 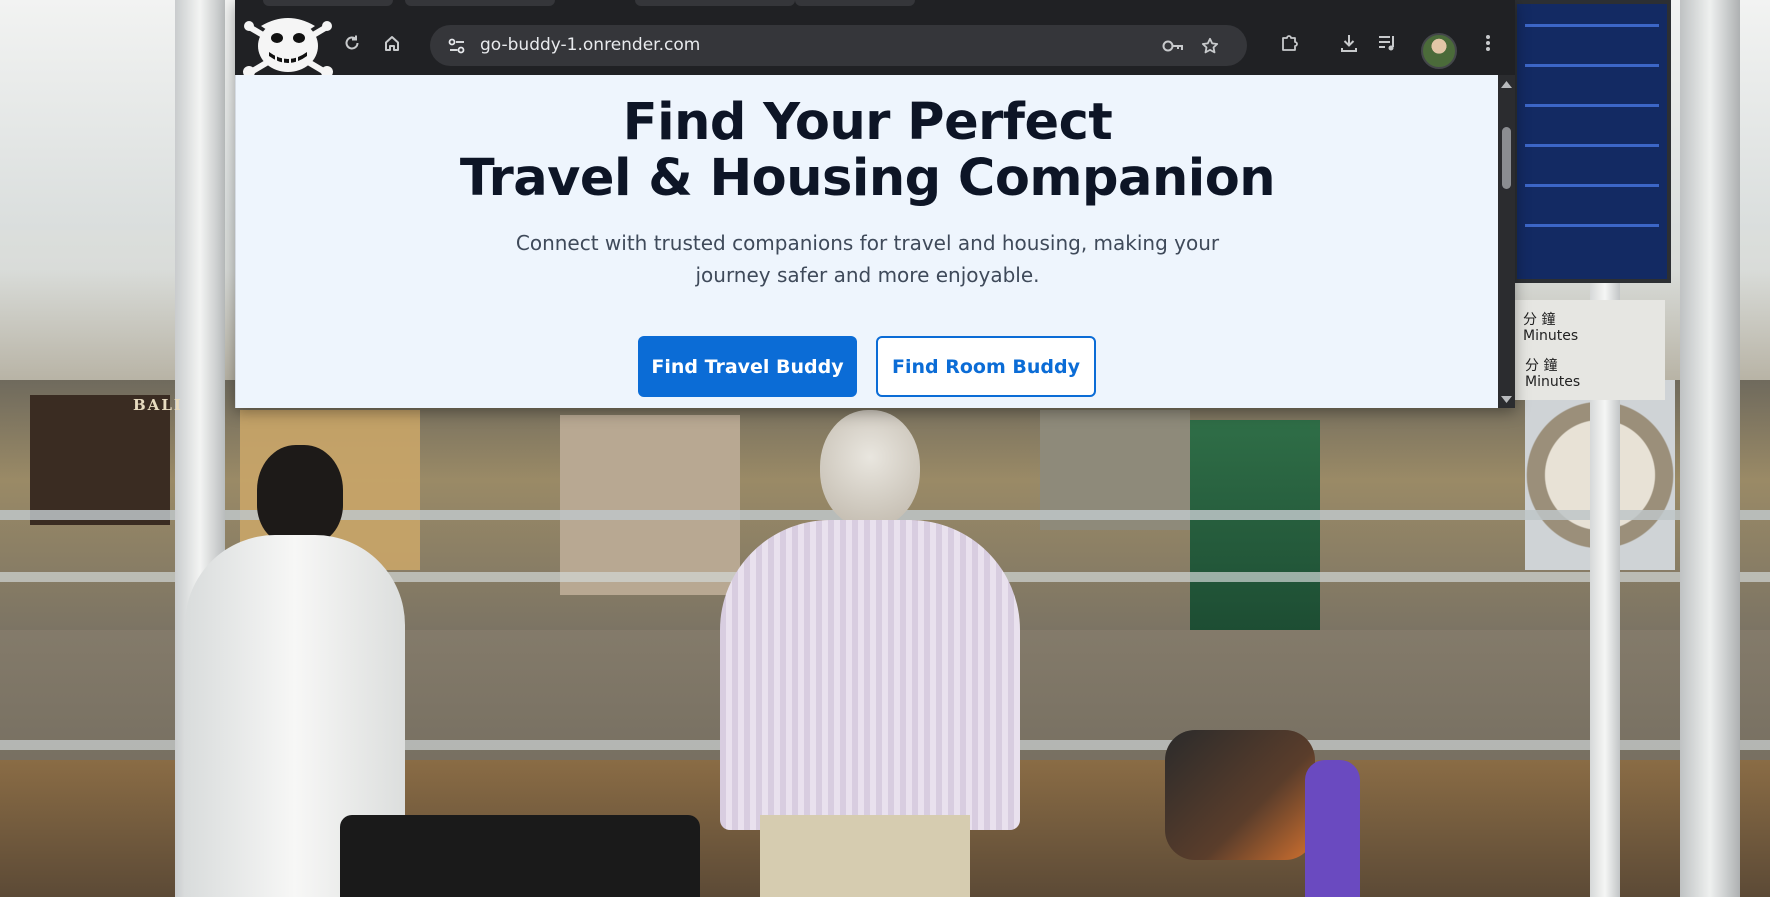 I want to click on puzzle-icon, so click(x=1290, y=43).